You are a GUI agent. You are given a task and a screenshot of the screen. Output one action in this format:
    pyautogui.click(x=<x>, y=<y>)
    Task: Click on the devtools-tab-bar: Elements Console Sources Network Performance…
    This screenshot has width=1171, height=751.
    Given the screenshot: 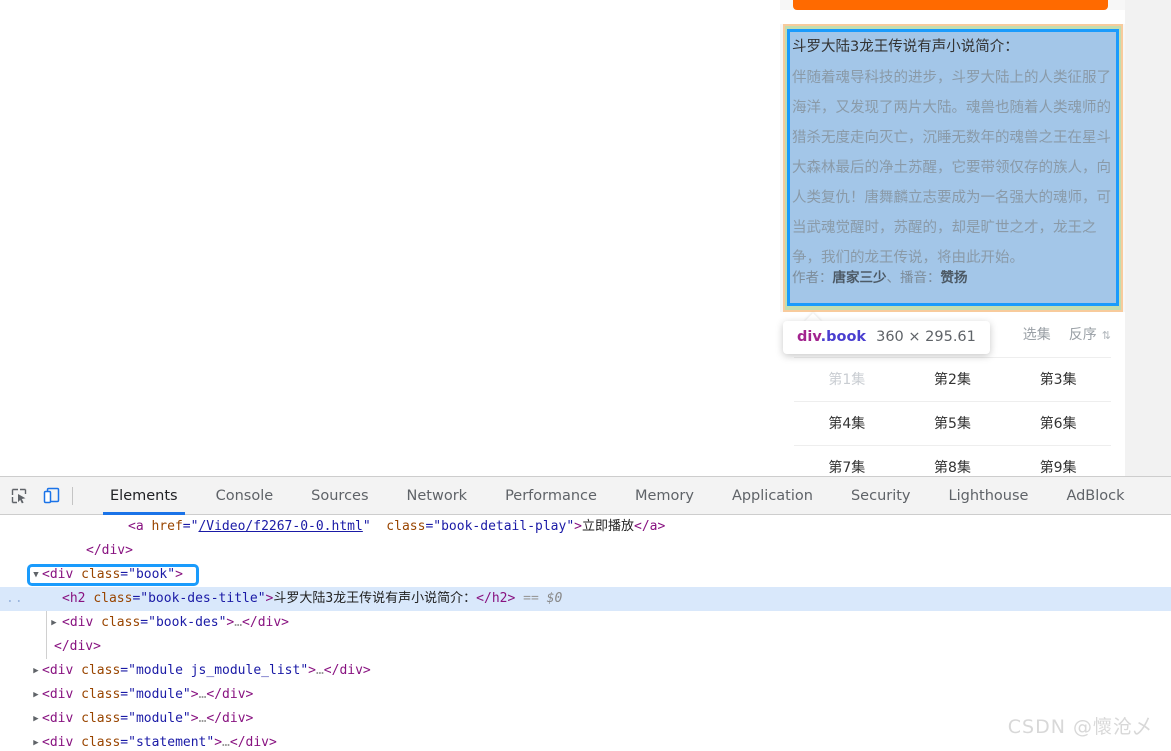 What is the action you would take?
    pyautogui.click(x=617, y=496)
    